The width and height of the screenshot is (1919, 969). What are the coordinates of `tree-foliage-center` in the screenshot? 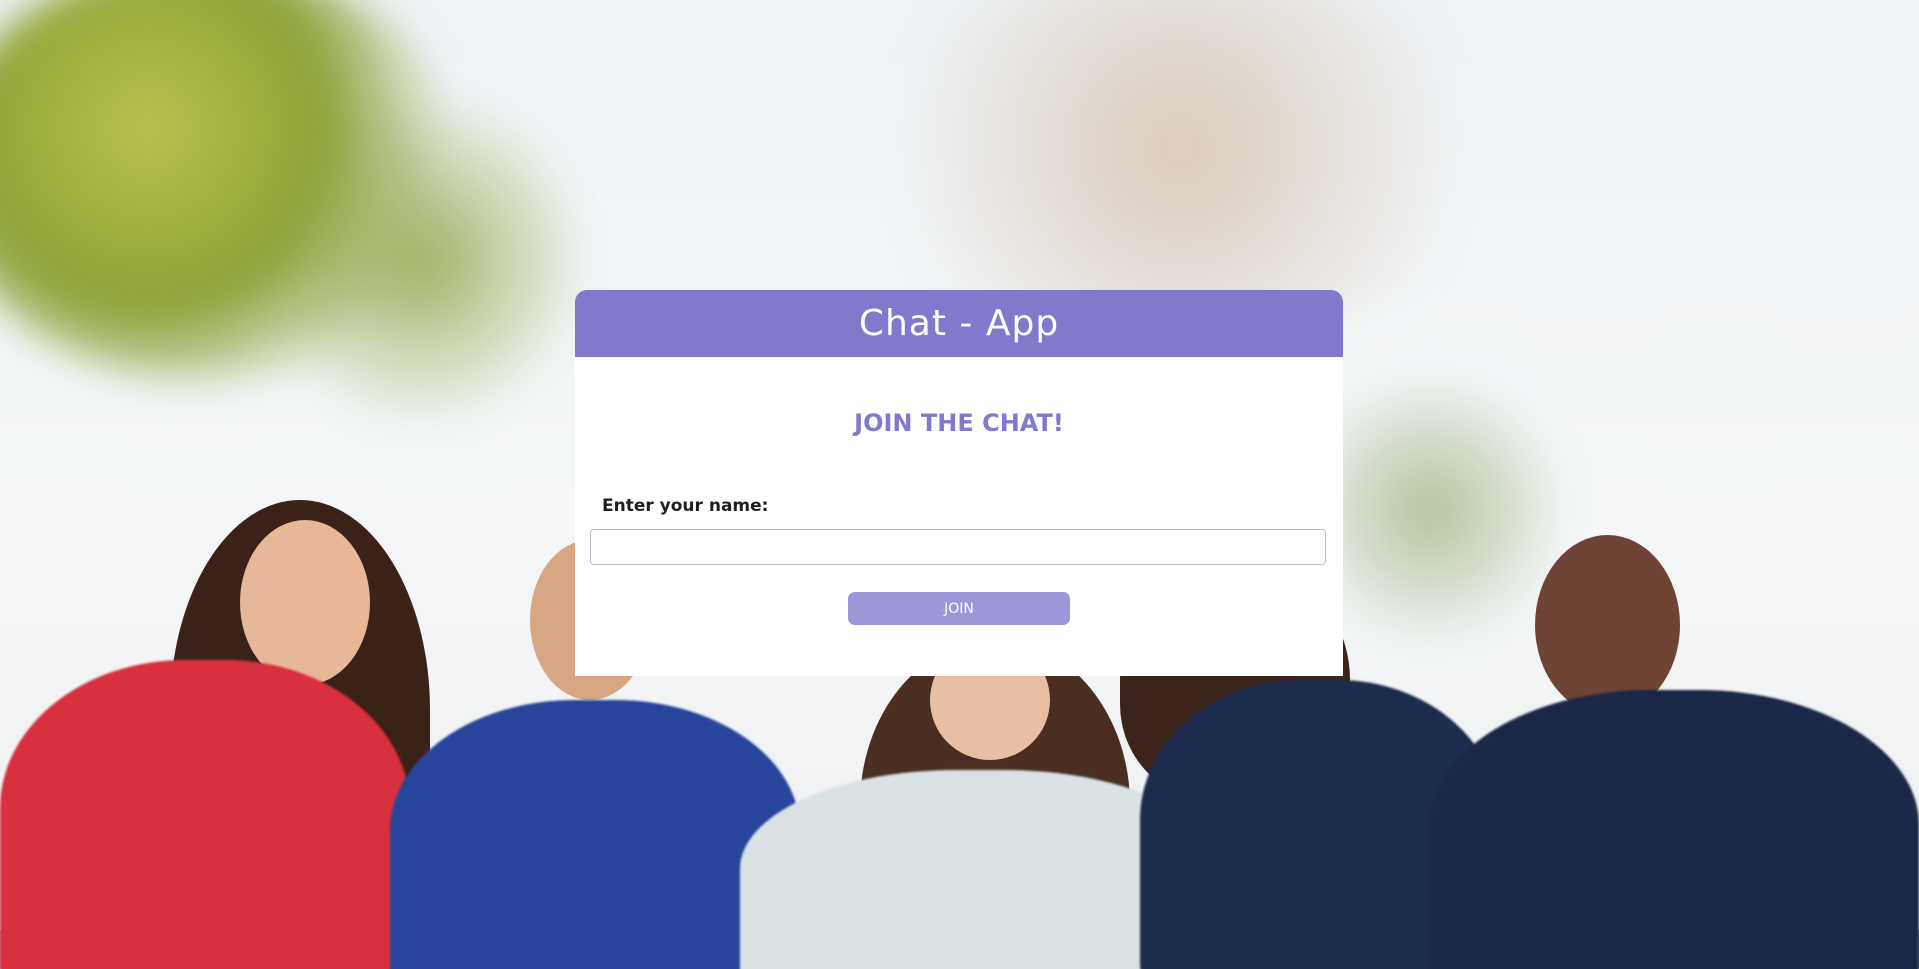 It's located at (420, 260).